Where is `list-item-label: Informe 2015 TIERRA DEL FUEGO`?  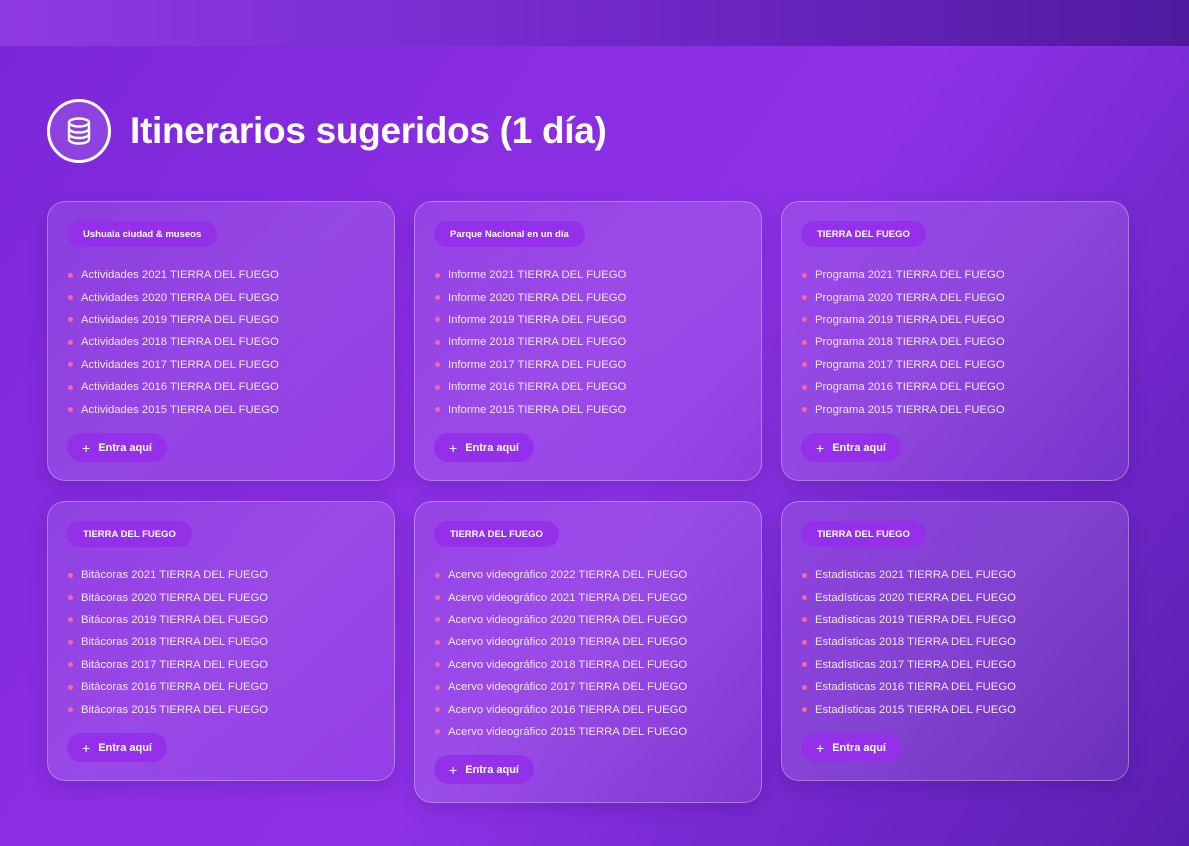
list-item-label: Informe 2015 TIERRA DEL FUEGO is located at coordinates (537, 409).